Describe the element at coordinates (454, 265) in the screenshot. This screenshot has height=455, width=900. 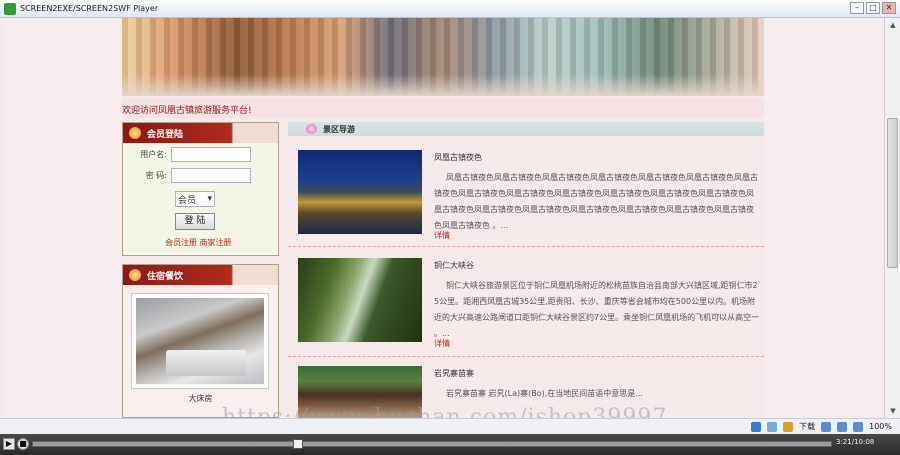
I see `spot-title: 铜仁大峡谷` at that location.